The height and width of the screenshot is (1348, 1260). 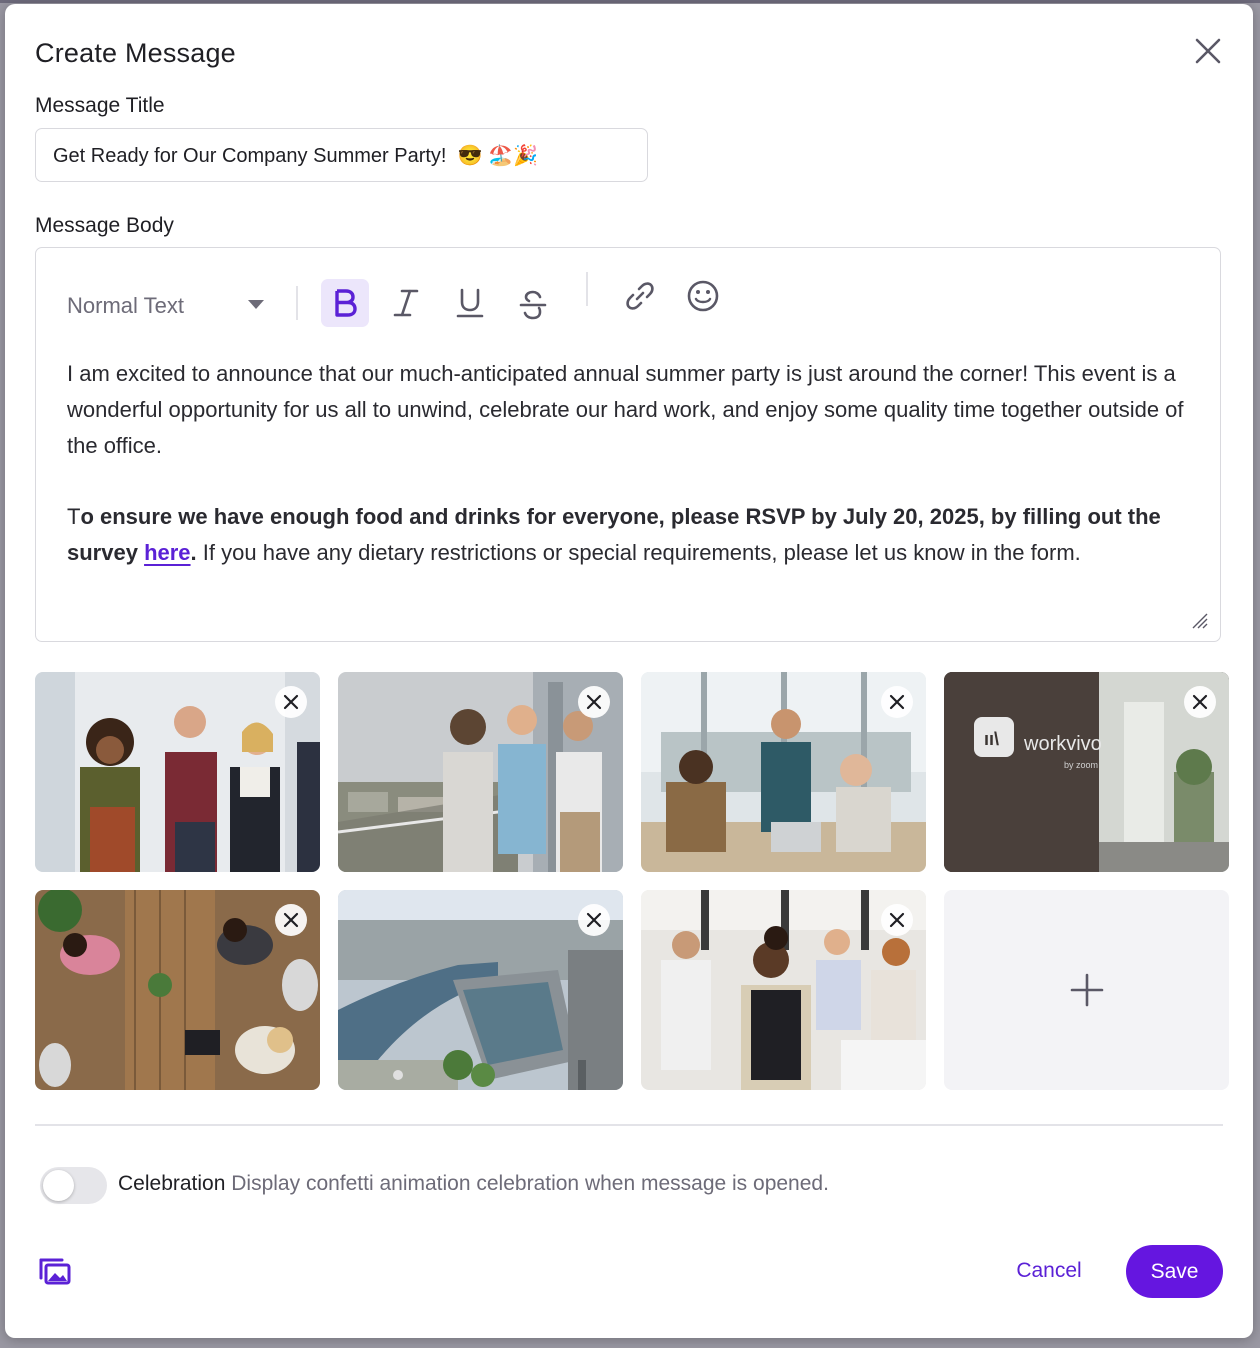 I want to click on cancel-button: Cancel, so click(x=1049, y=1271).